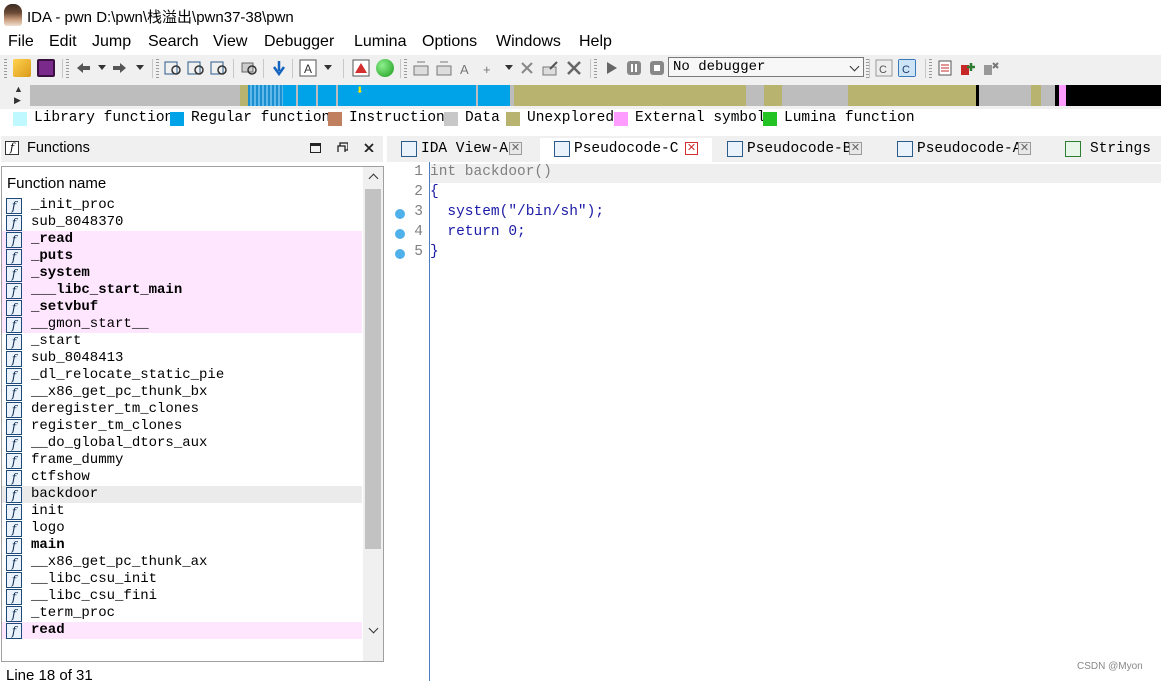 This screenshot has width=1161, height=684. Describe the element at coordinates (249, 68) in the screenshot. I see `search-sequence-icon` at that location.